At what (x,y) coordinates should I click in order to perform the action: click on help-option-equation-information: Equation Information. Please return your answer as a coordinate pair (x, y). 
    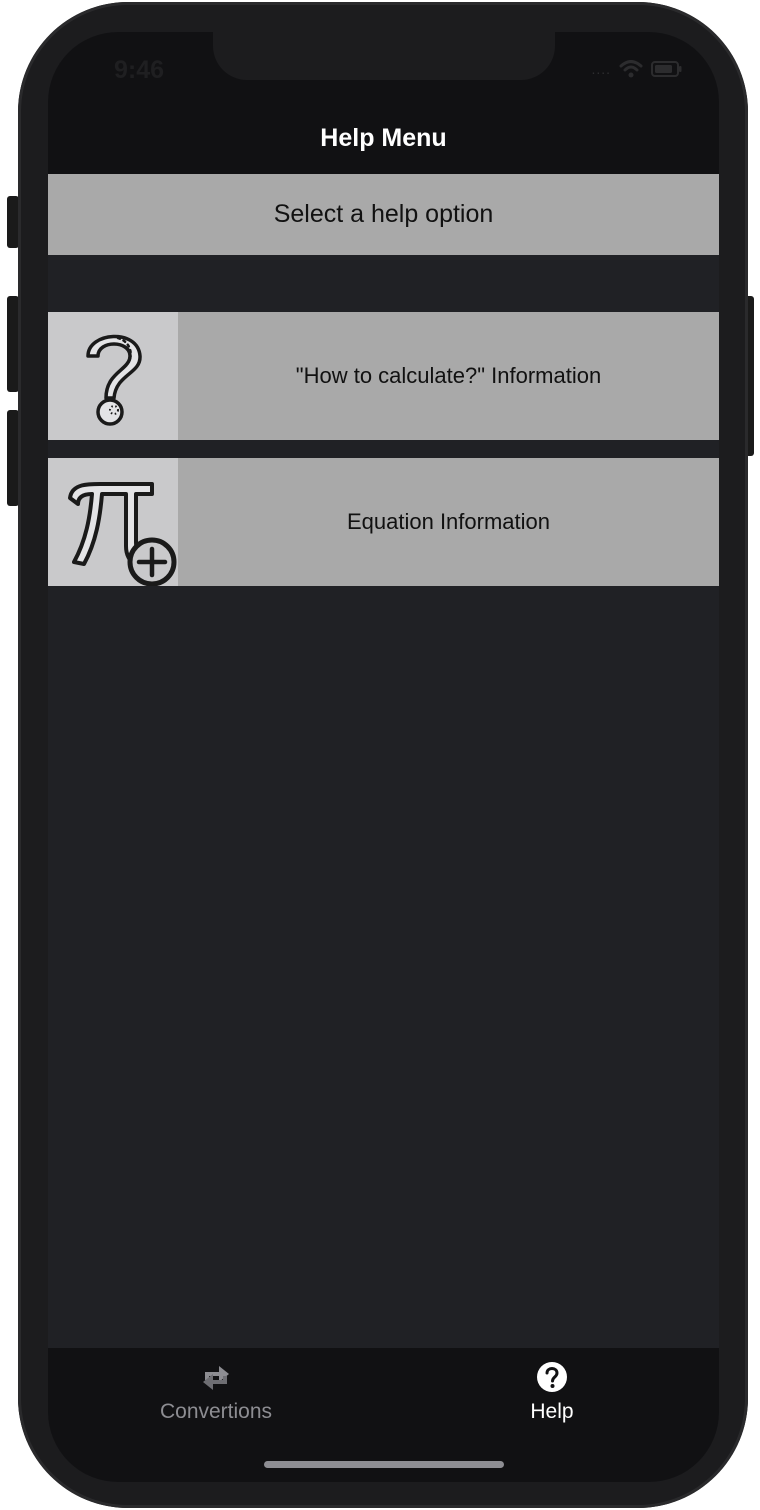
    Looking at the image, I should click on (383, 522).